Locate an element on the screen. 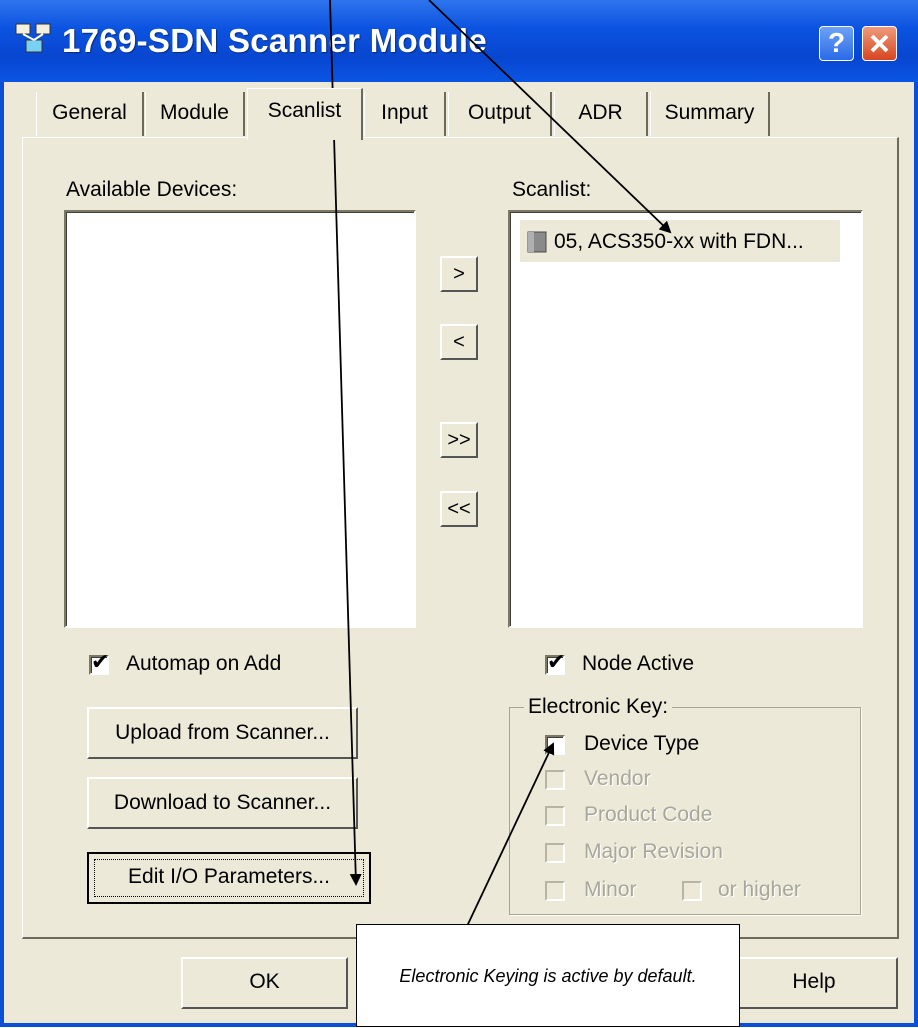 The height and width of the screenshot is (1028, 918). annotation-callout: Electronic Keying is active by default. is located at coordinates (548, 975).